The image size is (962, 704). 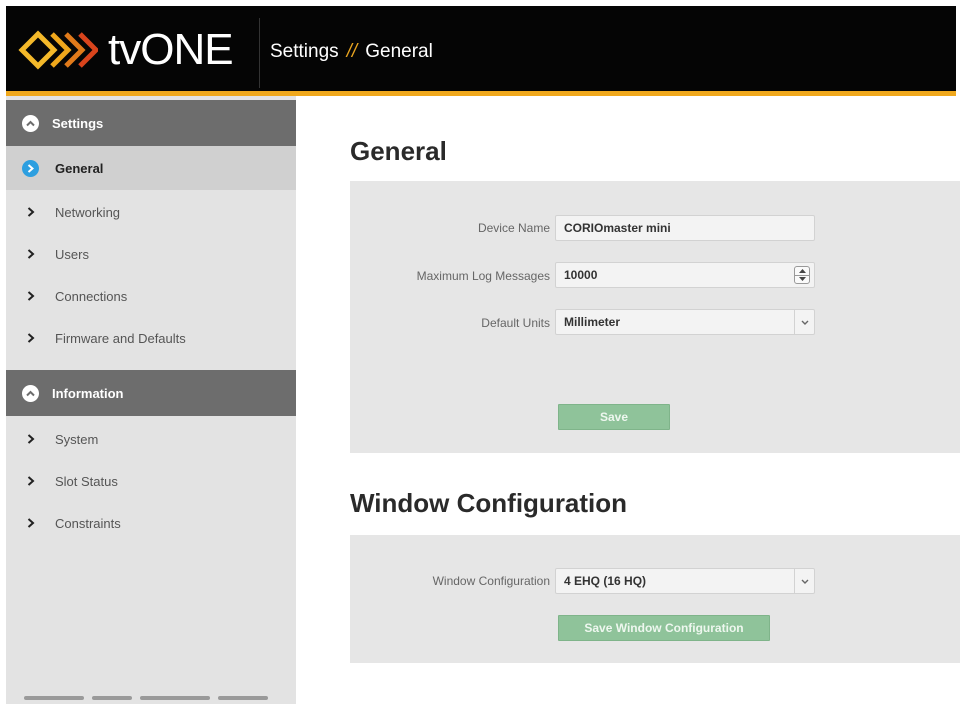 I want to click on breadcrumb-current: General, so click(x=399, y=51).